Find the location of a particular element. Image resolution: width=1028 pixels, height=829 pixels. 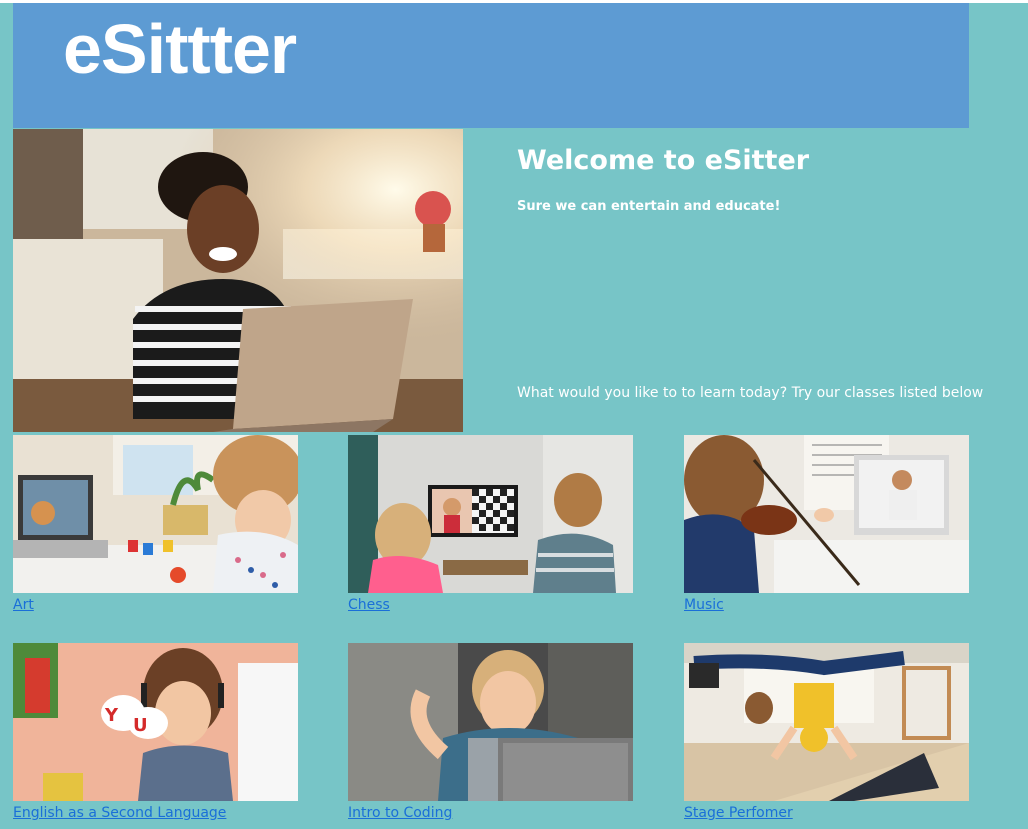

class-link-esl: English as a Second Language is located at coordinates (155, 813).